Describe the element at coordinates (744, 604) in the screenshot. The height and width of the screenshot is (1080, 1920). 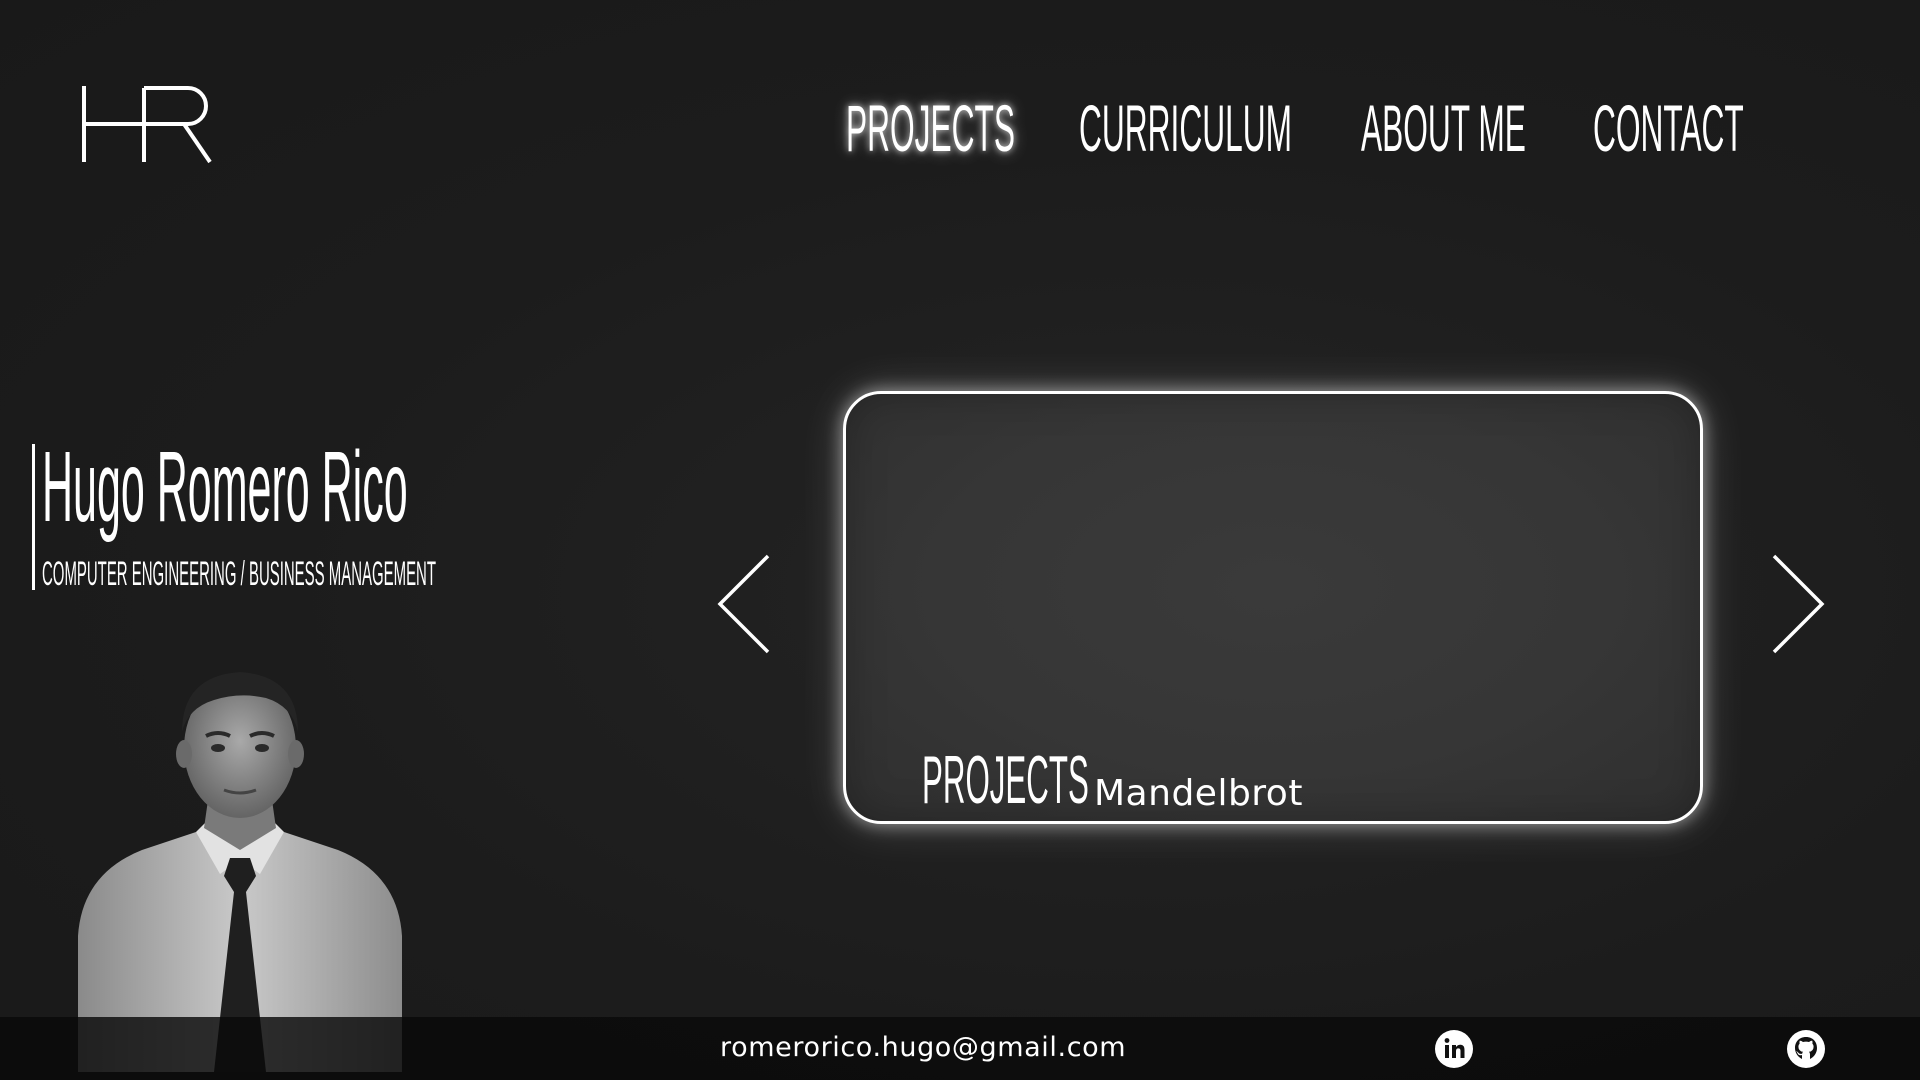
I see `carousel-prev-arrow` at that location.